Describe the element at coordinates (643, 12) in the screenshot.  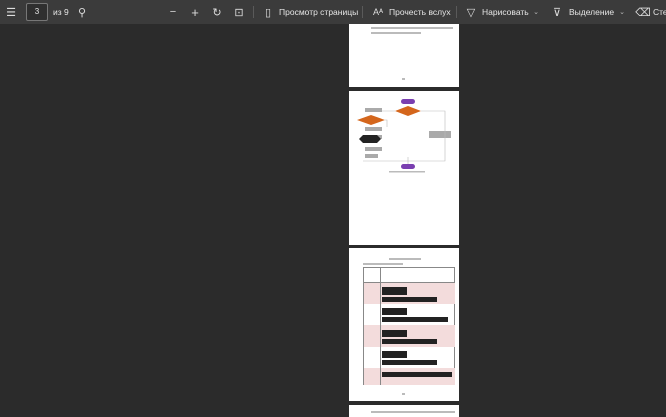
I see `eraser-icon: ⌫` at that location.